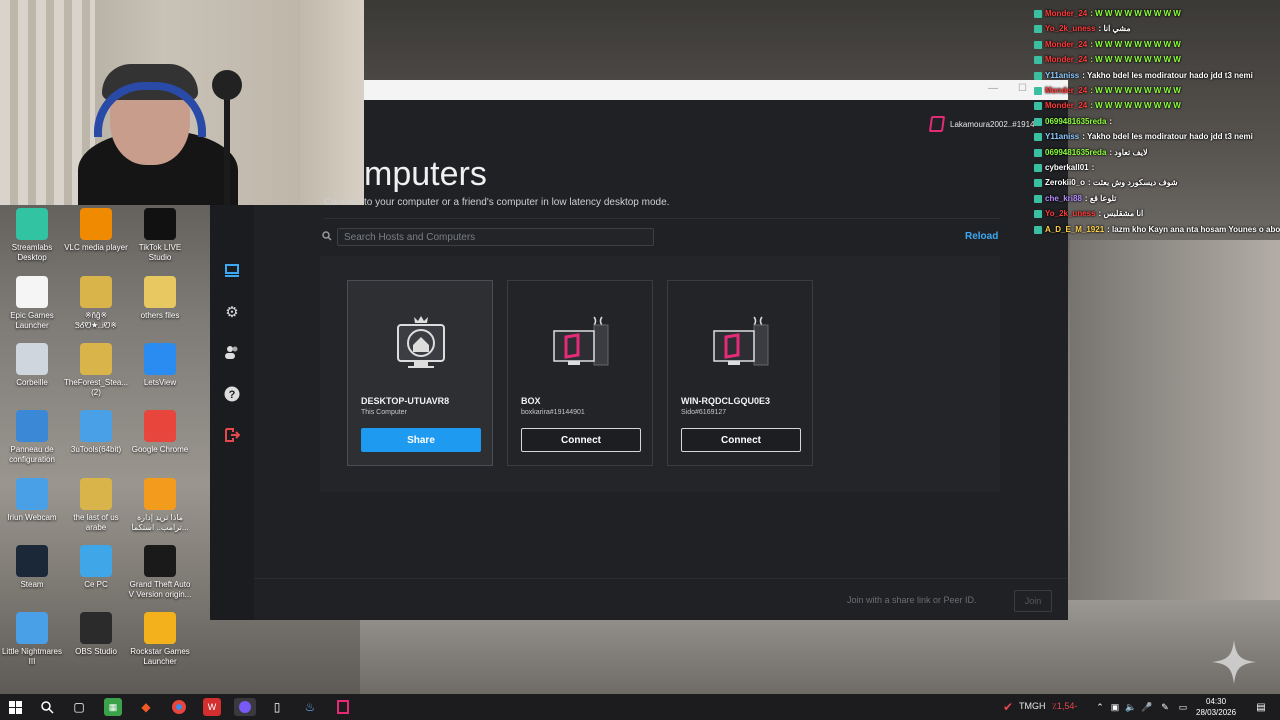 Image resolution: width=1280 pixels, height=720 pixels. I want to click on vlc-icon, so click(96, 224).